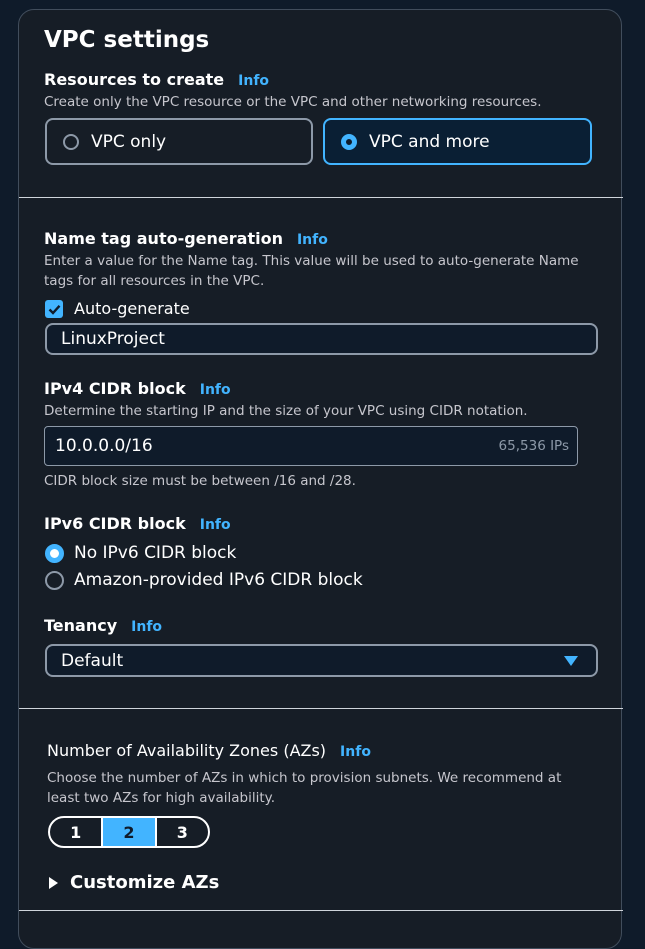 Image resolution: width=645 pixels, height=949 pixels. Describe the element at coordinates (145, 882) in the screenshot. I see `customize-azs-label: Customize AZs` at that location.